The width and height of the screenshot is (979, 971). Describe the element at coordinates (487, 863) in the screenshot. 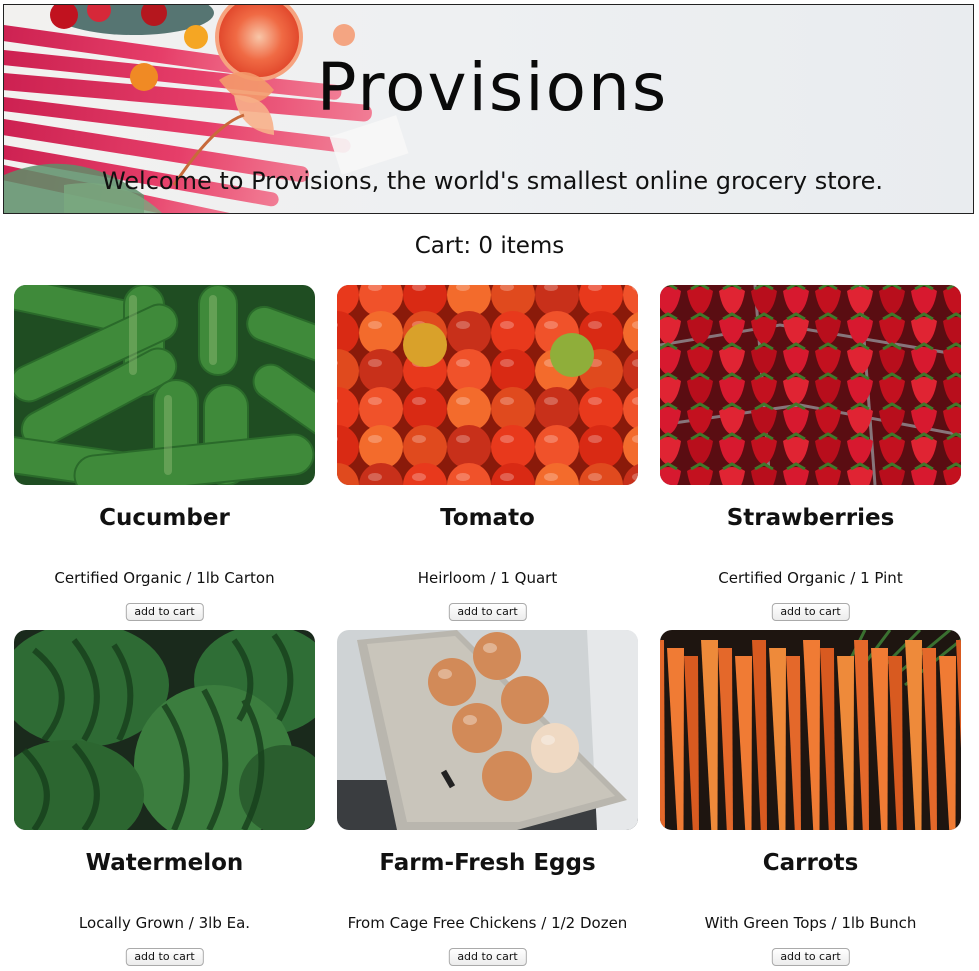

I see `product-name: Farm-Fresh Eggs` at that location.